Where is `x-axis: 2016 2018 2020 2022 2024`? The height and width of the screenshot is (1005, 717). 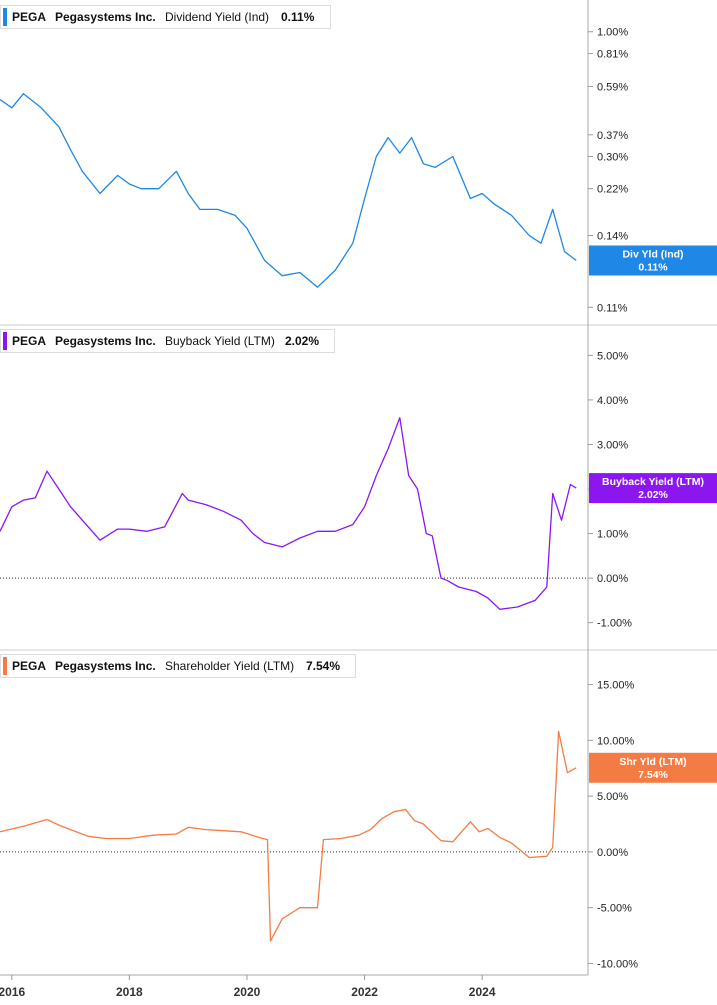 x-axis: 2016 2018 2020 2022 2024 is located at coordinates (248, 987).